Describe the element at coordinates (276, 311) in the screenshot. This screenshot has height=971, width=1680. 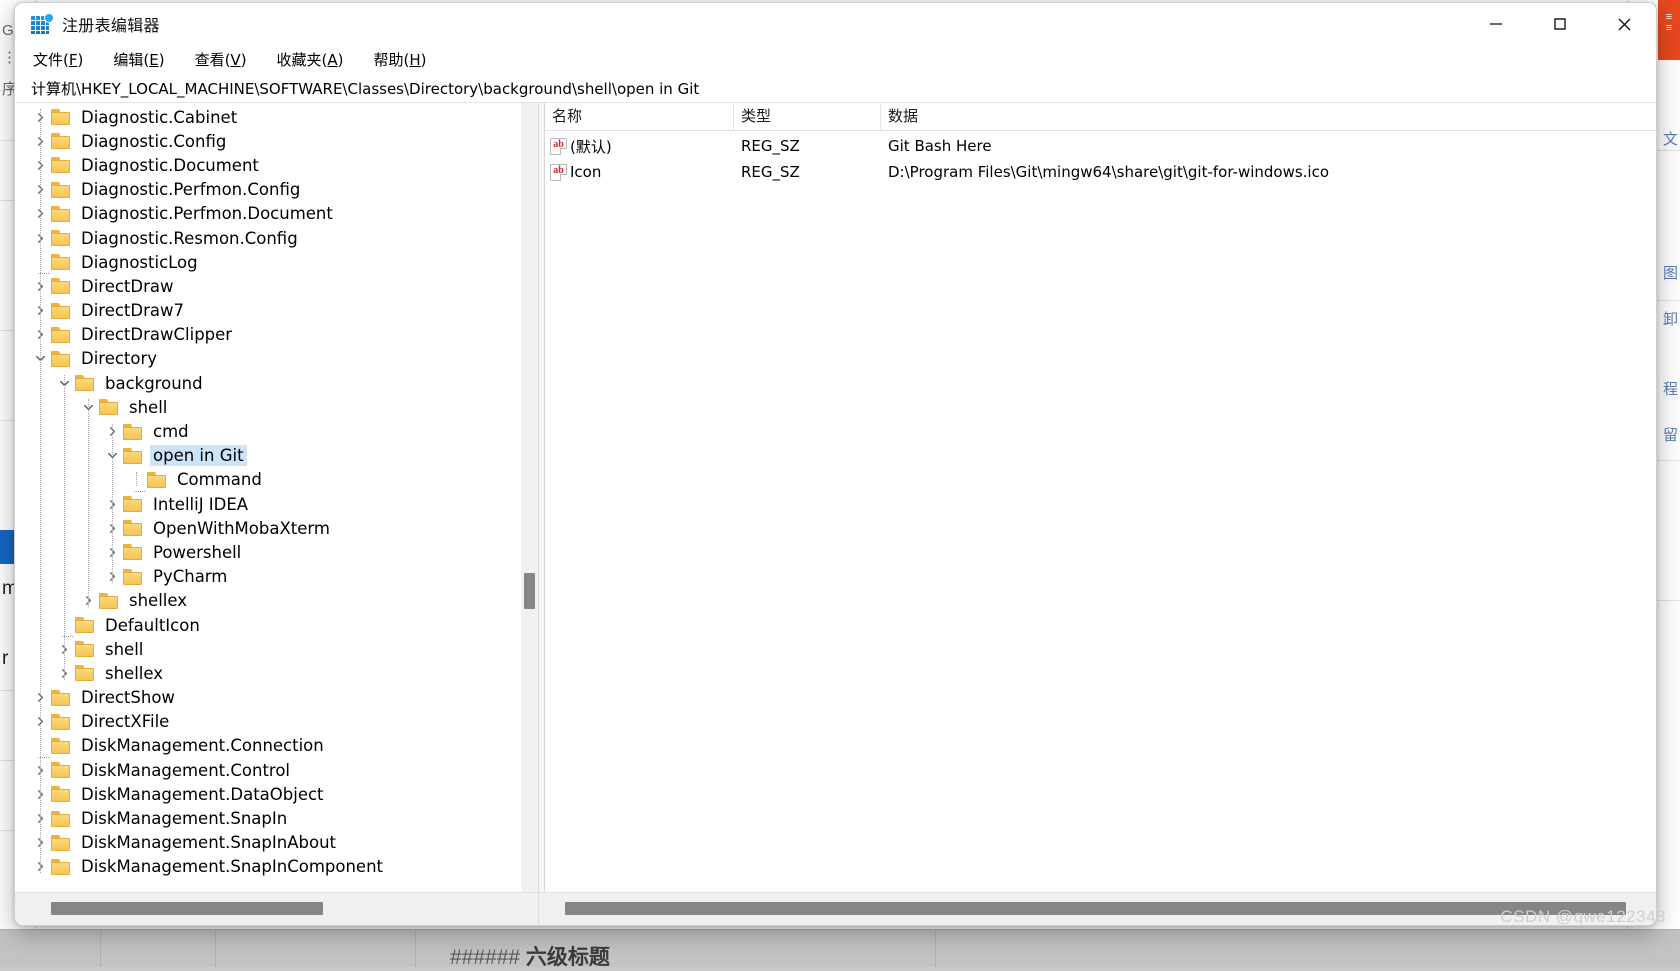
I see `tree-item-directdraw7: DirectDraw7` at that location.